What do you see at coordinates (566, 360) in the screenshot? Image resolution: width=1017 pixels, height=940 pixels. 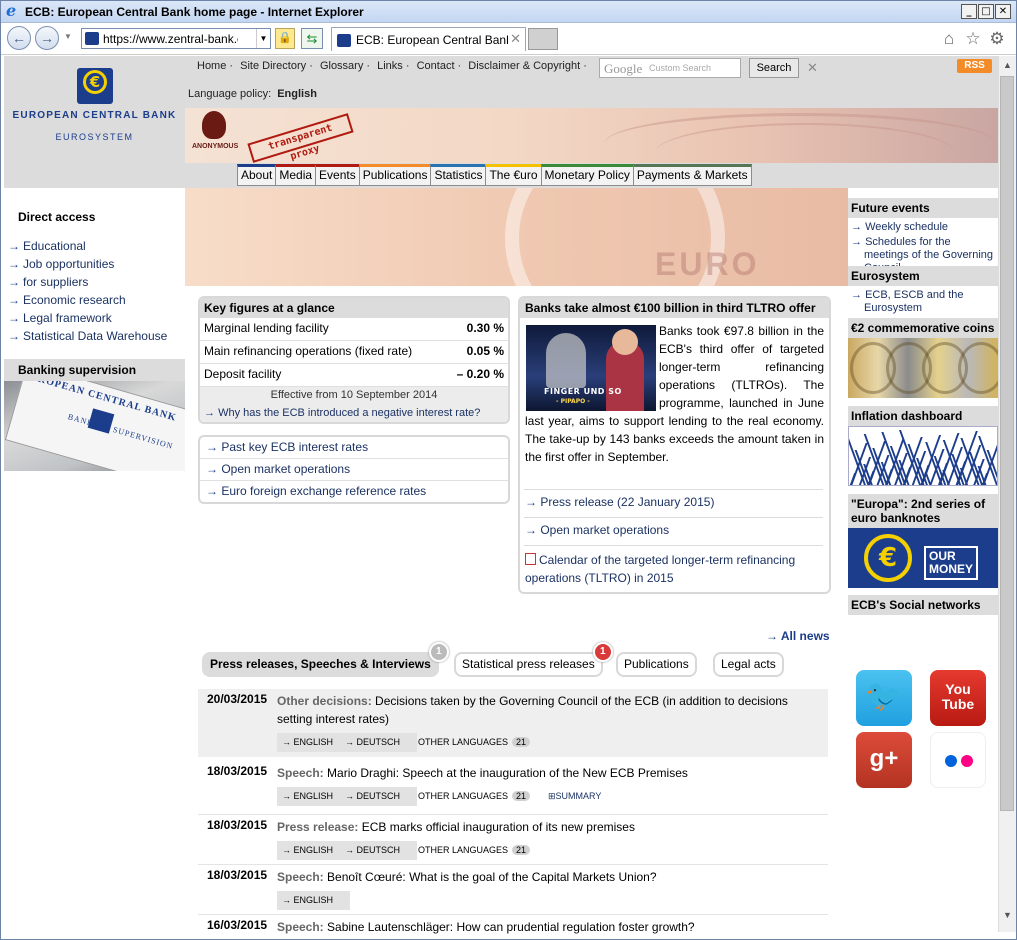 I see `thumb-figure` at bounding box center [566, 360].